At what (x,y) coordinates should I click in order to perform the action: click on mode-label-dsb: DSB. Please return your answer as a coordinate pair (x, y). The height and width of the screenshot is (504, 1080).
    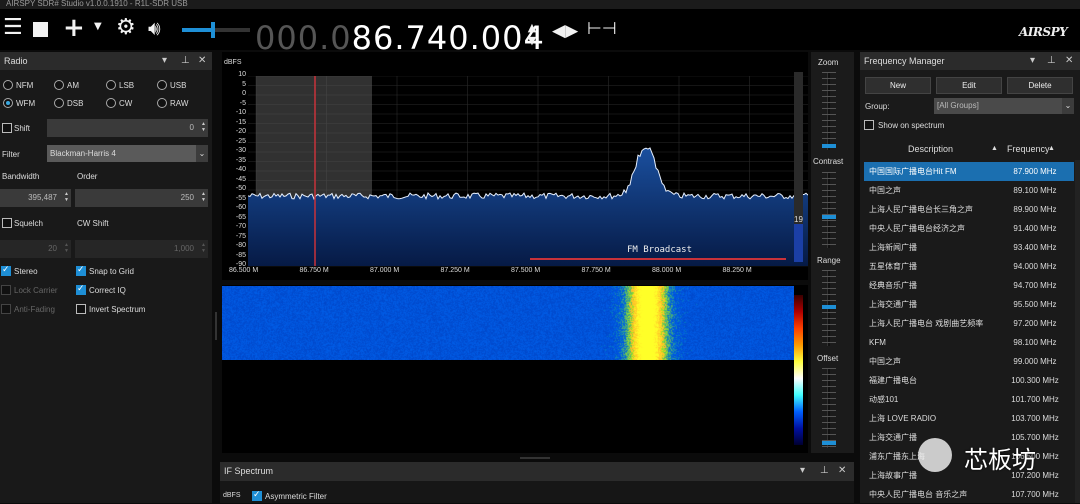
    Looking at the image, I should click on (75, 103).